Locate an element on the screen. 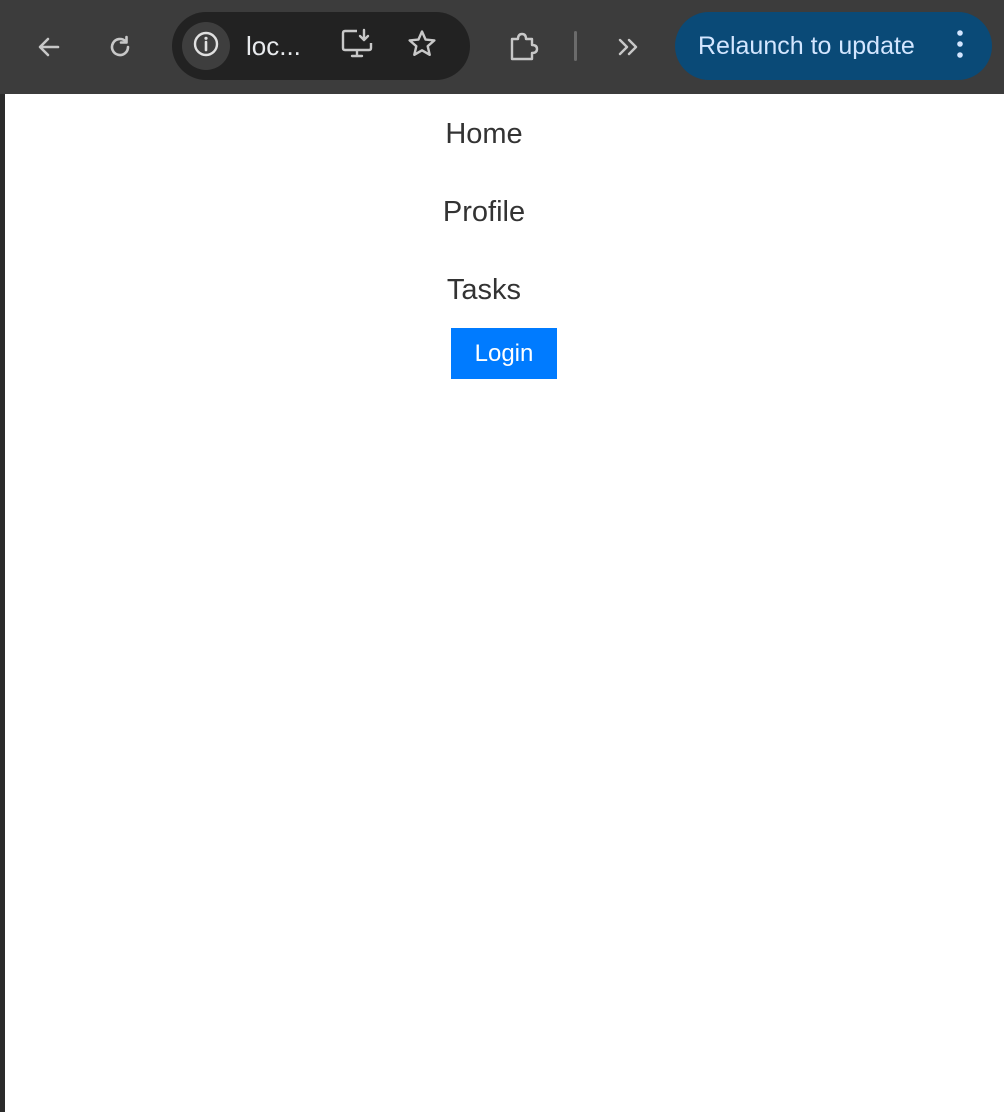 The height and width of the screenshot is (1112, 1004). nav-link-home: Home is located at coordinates (484, 134).